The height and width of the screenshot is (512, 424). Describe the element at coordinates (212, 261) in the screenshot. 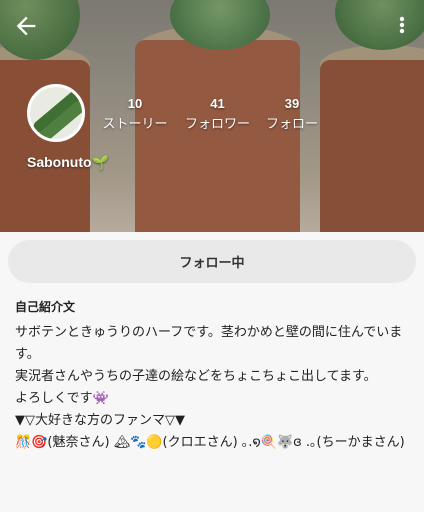

I see `following-toggle-button: フォロー中` at that location.